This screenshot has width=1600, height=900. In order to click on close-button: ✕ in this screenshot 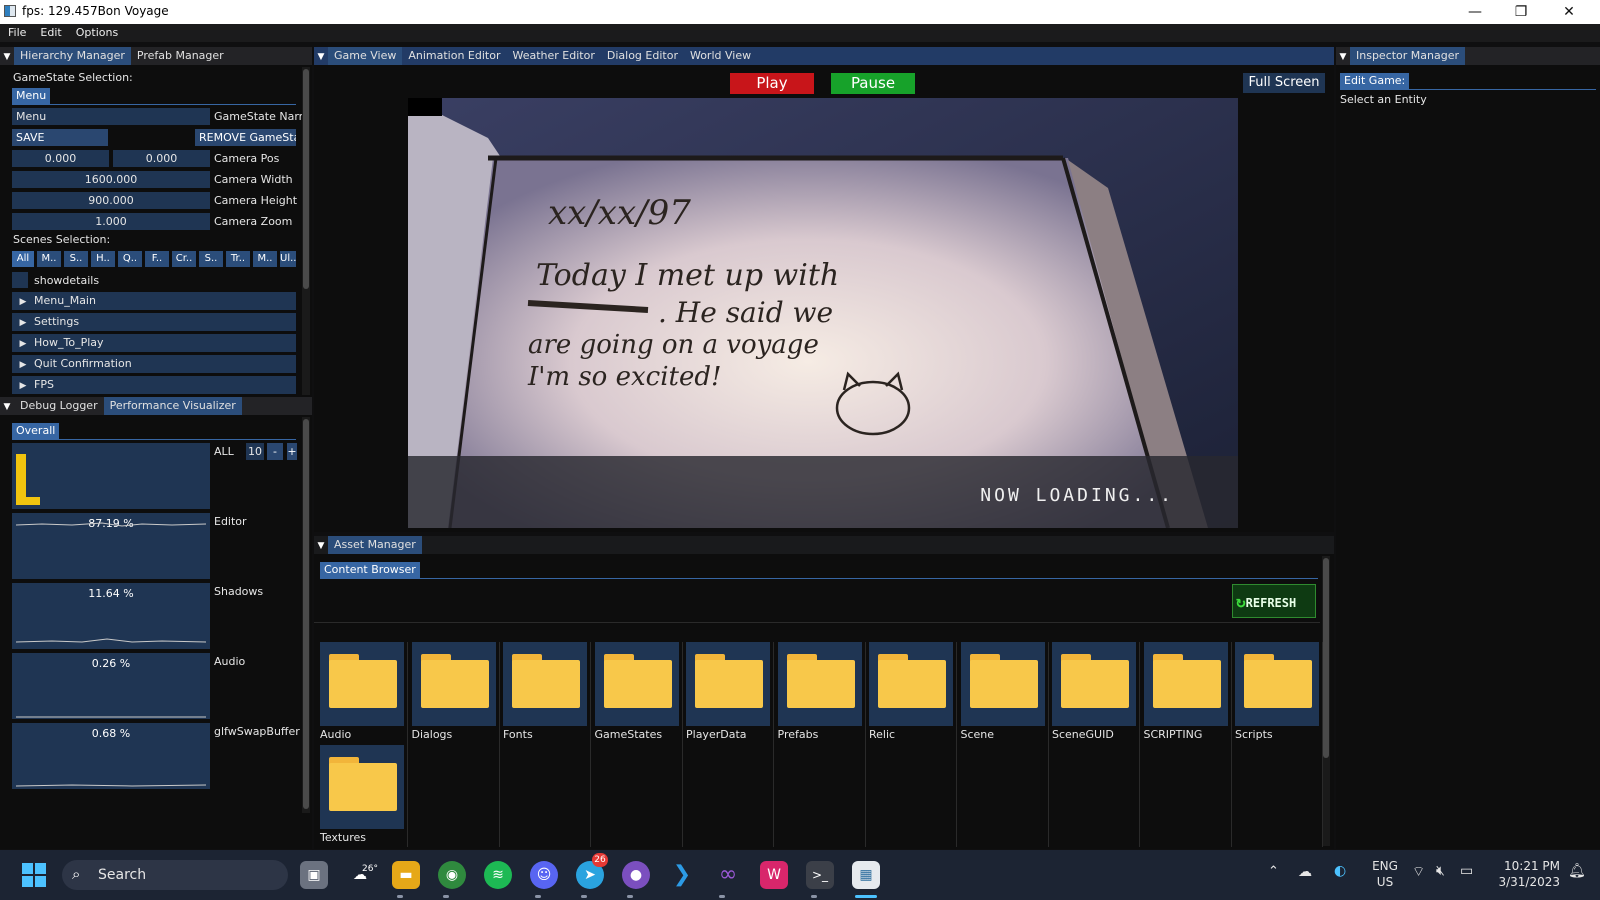, I will do `click(1569, 12)`.